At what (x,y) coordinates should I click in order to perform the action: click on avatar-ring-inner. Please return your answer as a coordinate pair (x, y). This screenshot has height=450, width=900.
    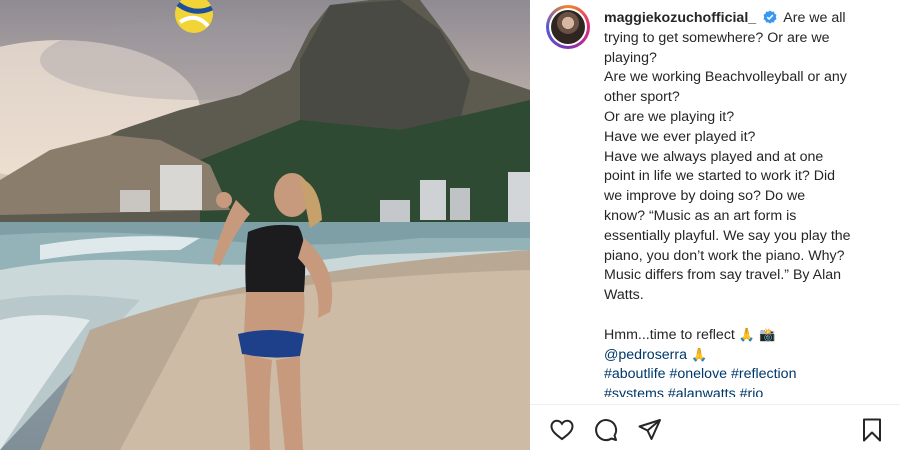
    Looking at the image, I should click on (568, 27).